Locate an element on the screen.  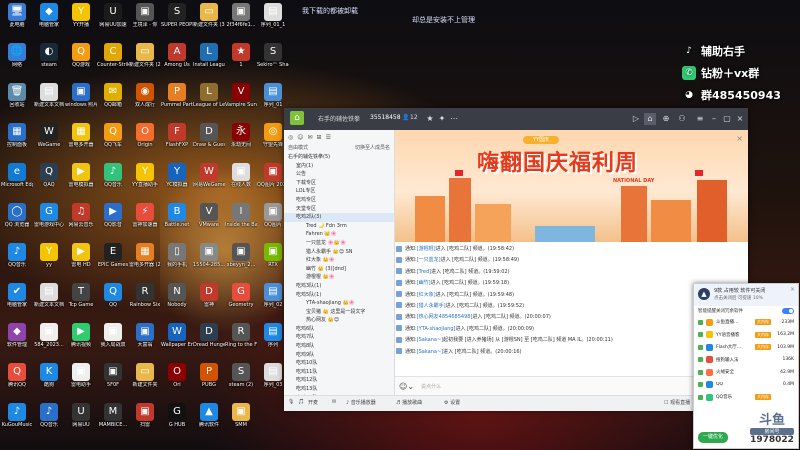
desktop-icon: ▣ 5F0F is located at coordinates (113, 379).